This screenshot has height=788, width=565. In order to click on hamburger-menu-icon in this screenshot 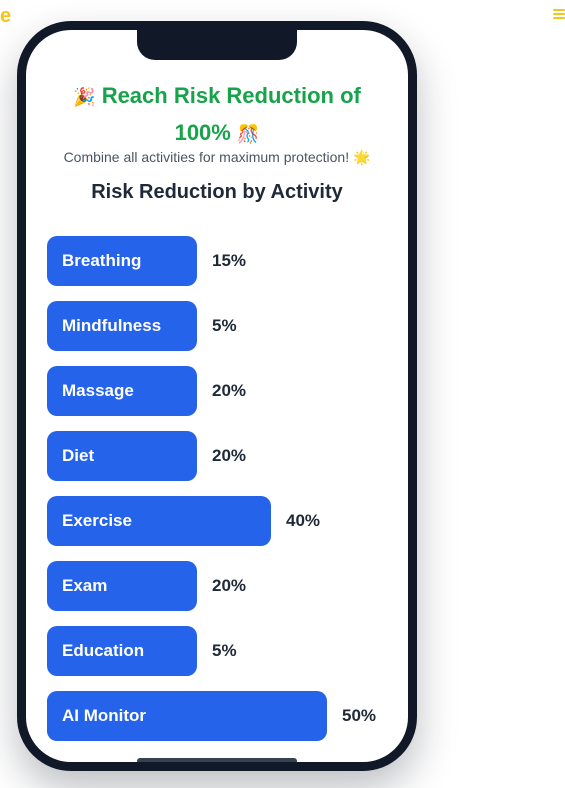, I will do `click(559, 14)`.